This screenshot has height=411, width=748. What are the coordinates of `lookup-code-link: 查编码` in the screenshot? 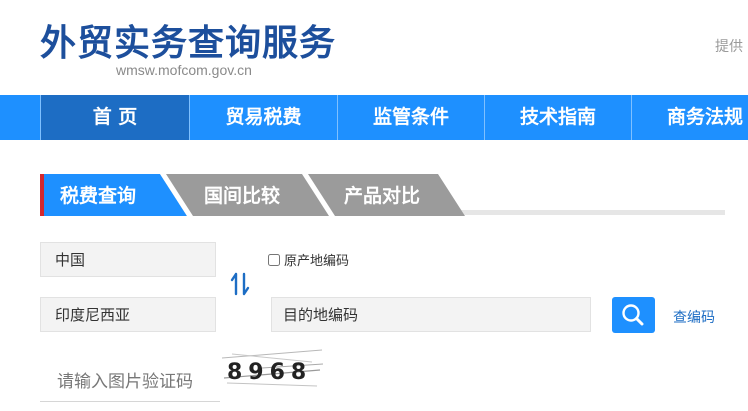 It's located at (694, 317).